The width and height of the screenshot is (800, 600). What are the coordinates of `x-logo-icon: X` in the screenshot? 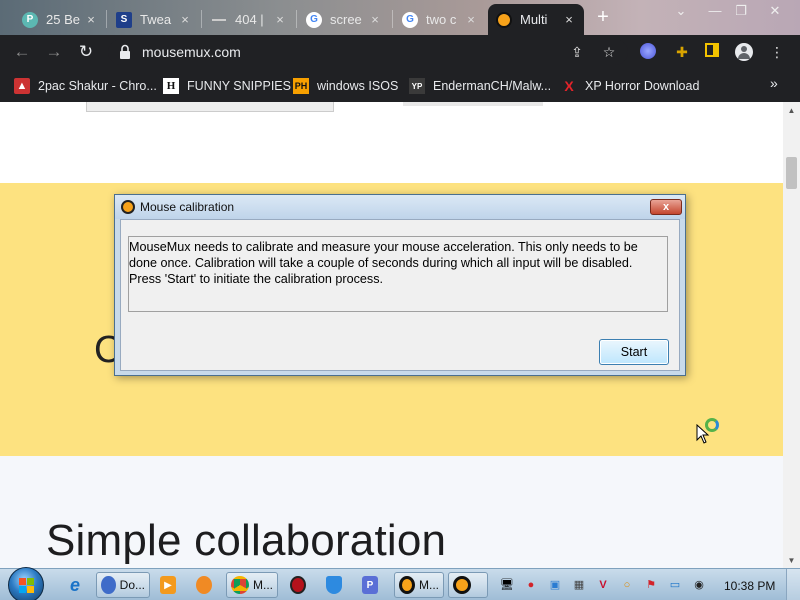 It's located at (569, 86).